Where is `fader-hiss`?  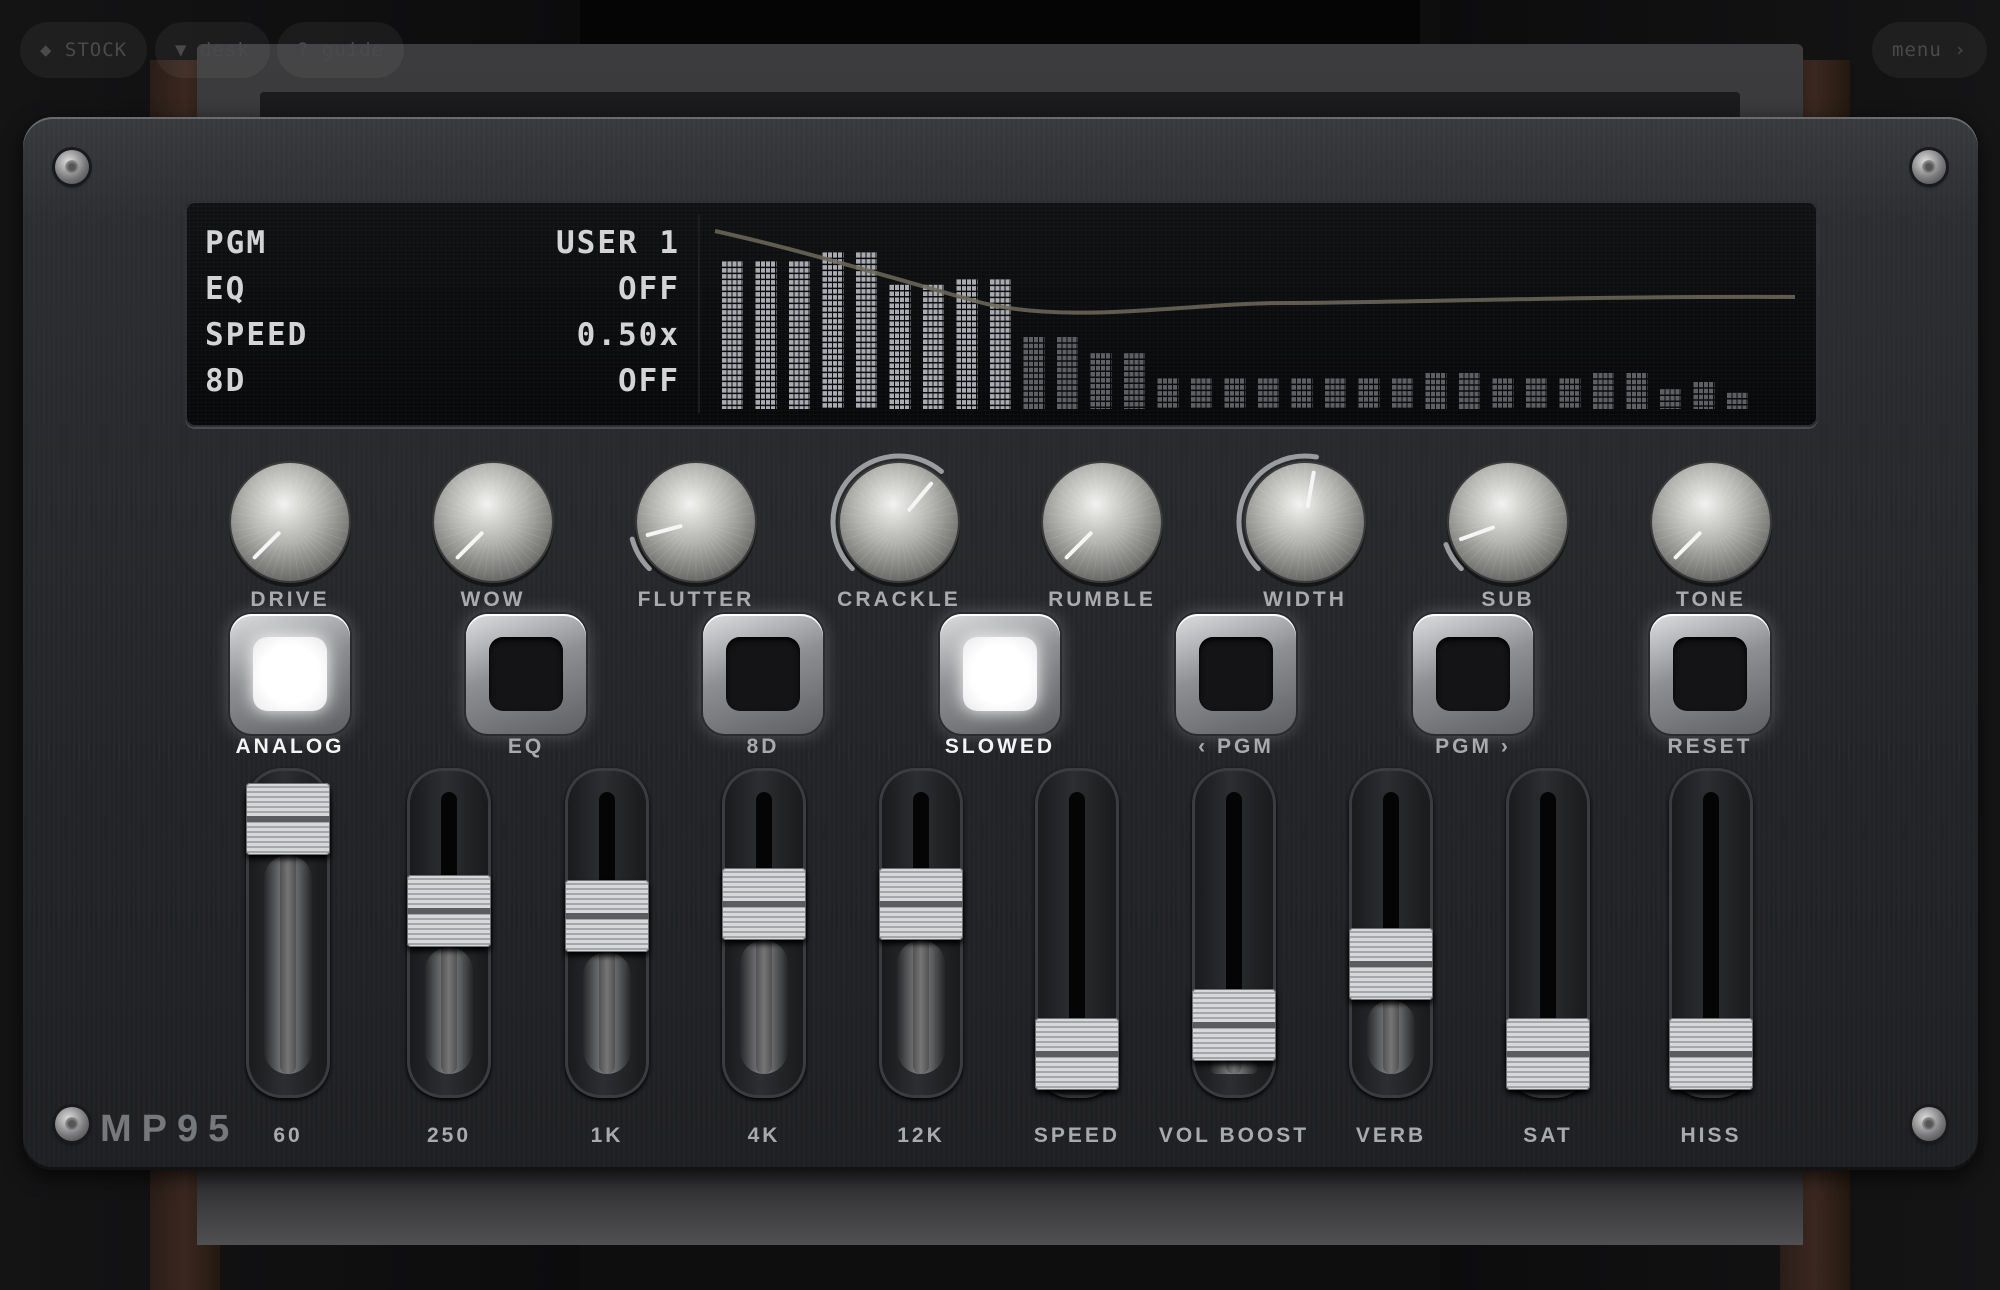
fader-hiss is located at coordinates (1711, 933).